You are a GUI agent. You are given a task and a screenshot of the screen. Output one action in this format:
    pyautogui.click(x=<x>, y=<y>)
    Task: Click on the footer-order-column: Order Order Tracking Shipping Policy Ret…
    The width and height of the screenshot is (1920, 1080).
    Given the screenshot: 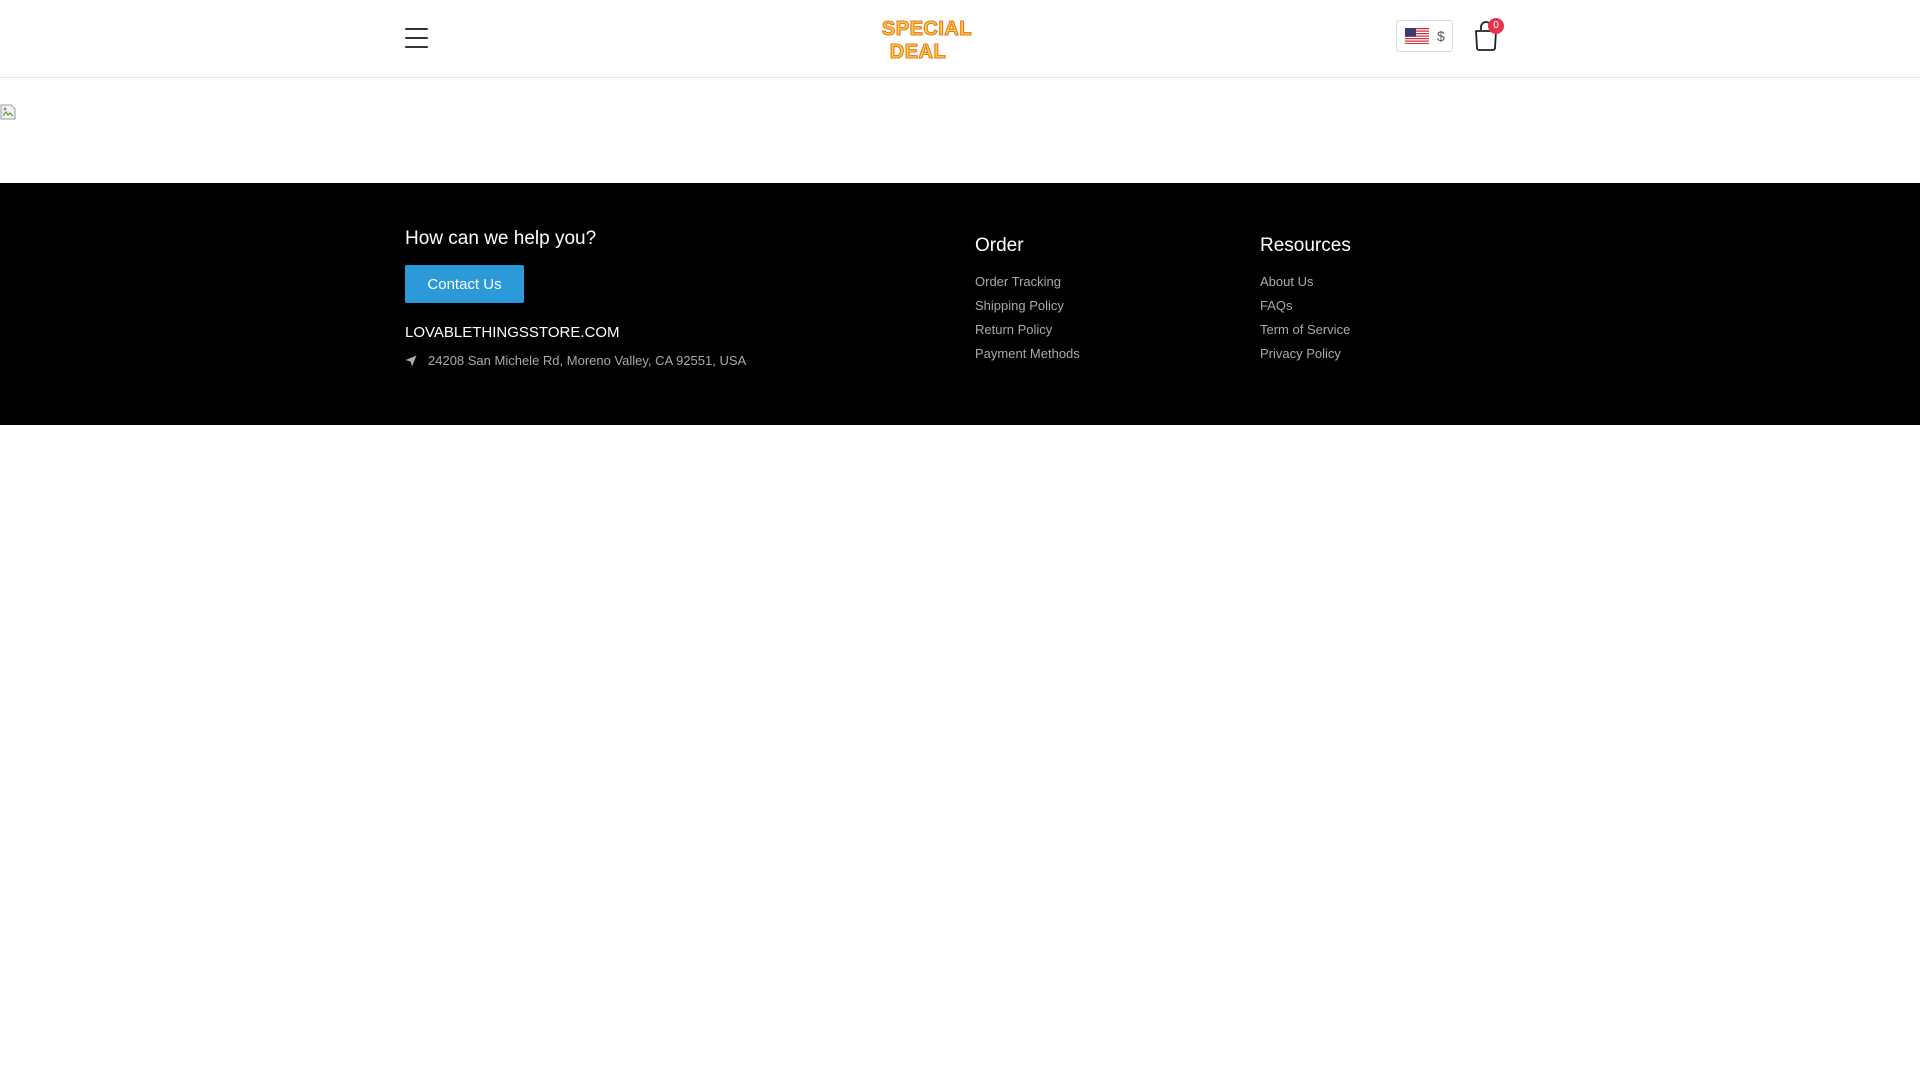 What is the action you would take?
    pyautogui.click(x=1027, y=300)
    